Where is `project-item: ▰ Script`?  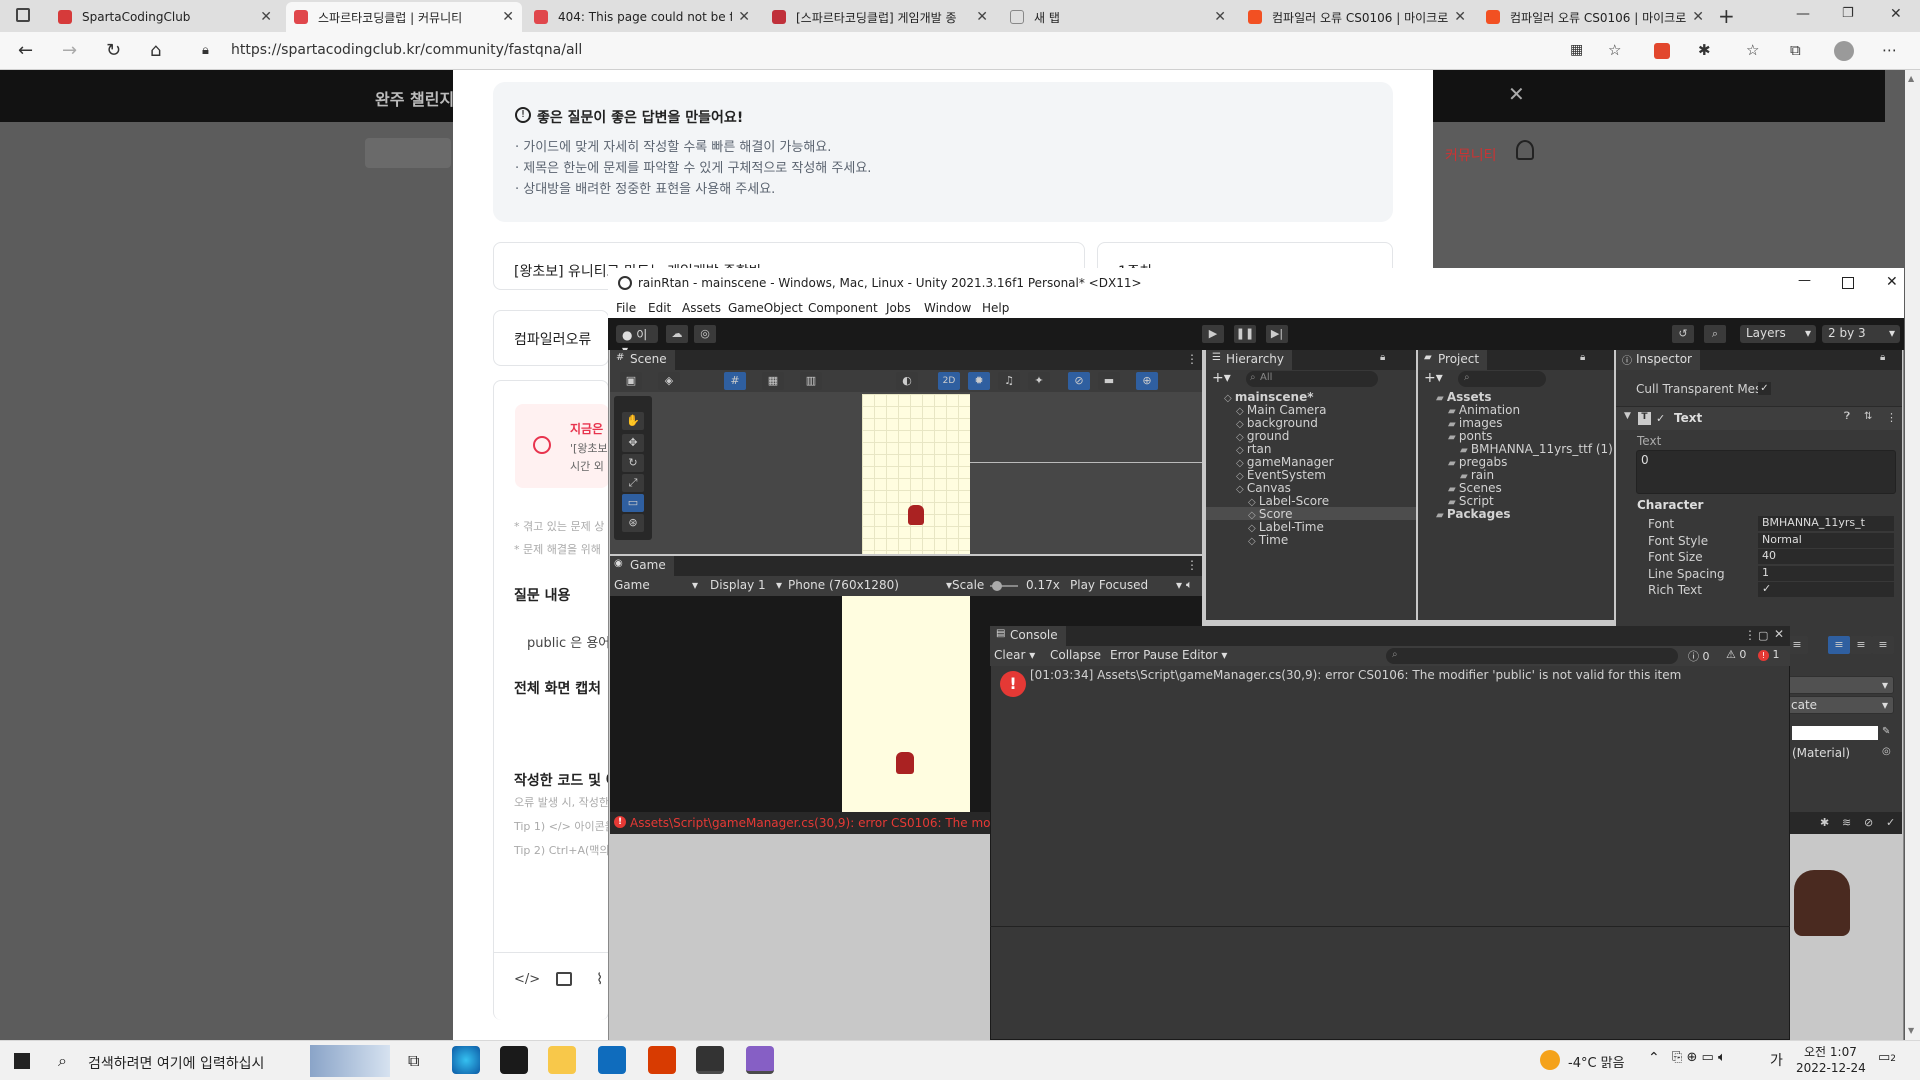 project-item: ▰ Script is located at coordinates (1516, 501).